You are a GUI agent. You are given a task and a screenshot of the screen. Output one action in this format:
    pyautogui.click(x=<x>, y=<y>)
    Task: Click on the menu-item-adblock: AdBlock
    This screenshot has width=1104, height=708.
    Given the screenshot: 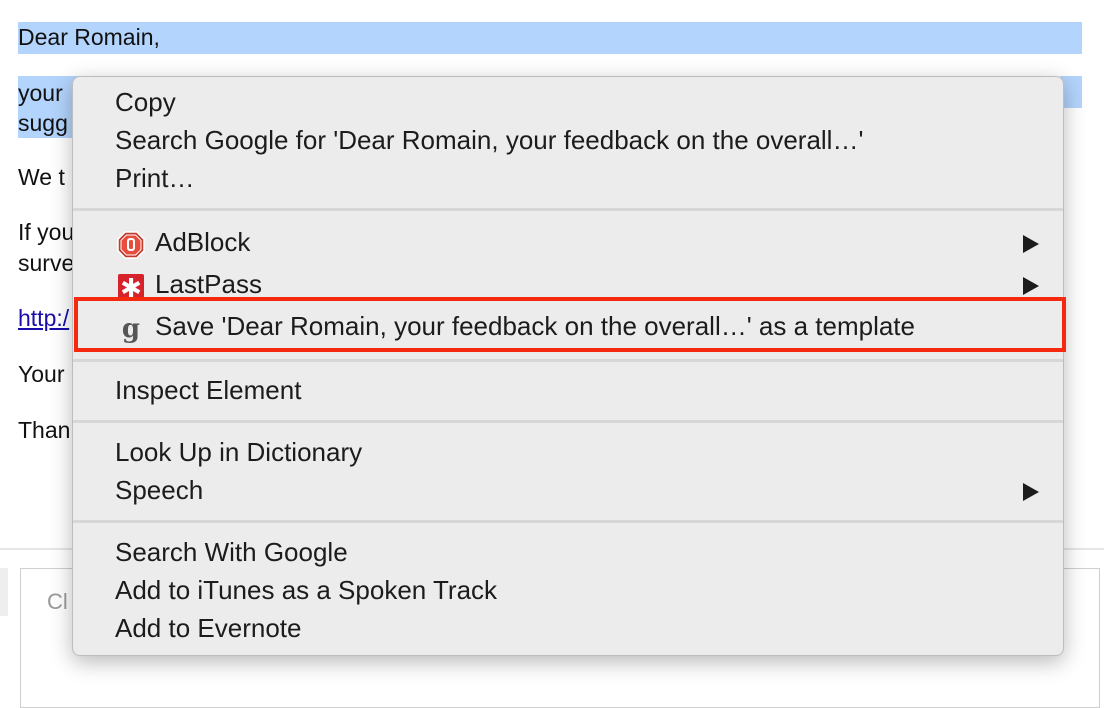 What is the action you would take?
    pyautogui.click(x=568, y=242)
    